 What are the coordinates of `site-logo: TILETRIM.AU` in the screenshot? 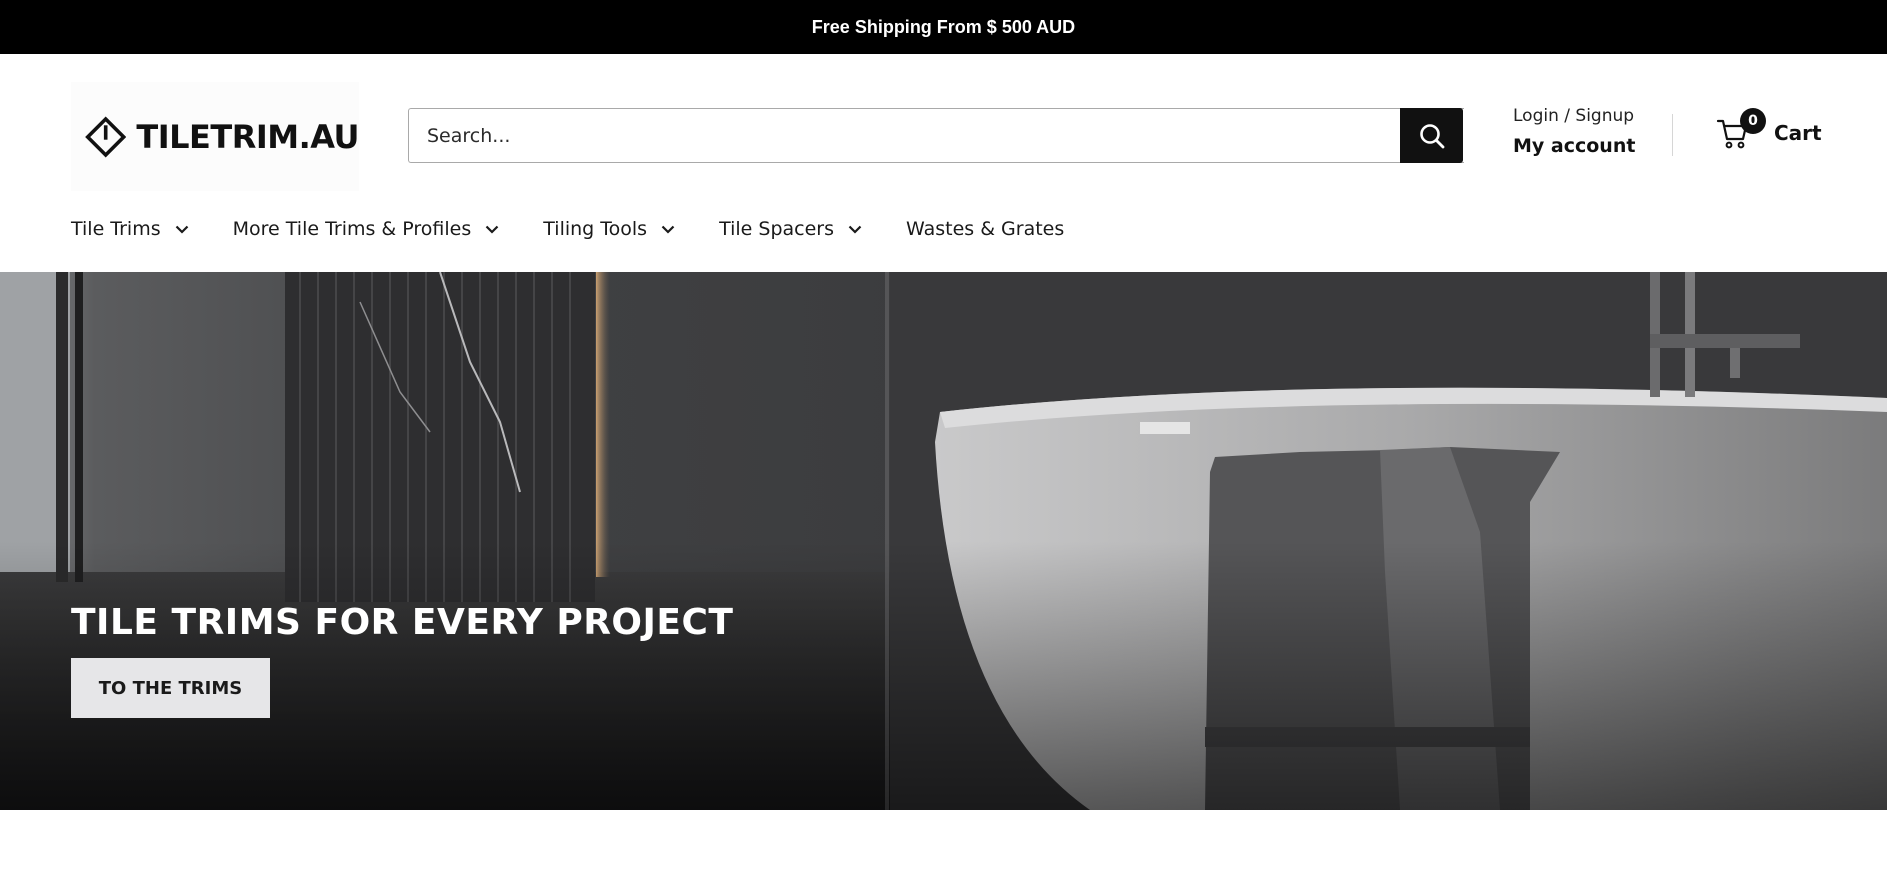 It's located at (215, 136).